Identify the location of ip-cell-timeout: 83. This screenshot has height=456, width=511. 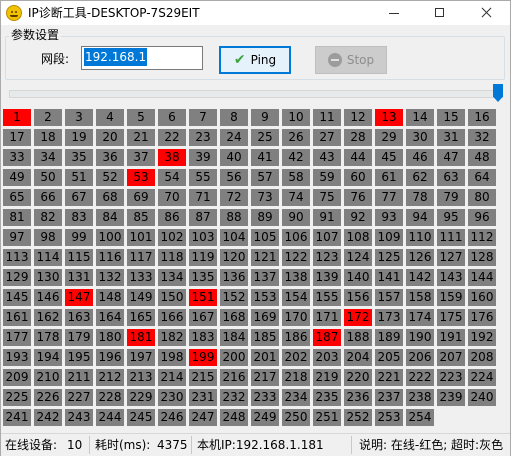
(79, 217).